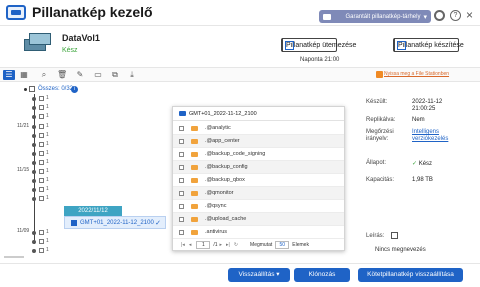  What do you see at coordinates (320, 60) in the screenshot?
I see `schedule-time: Naponta 21:00` at bounding box center [320, 60].